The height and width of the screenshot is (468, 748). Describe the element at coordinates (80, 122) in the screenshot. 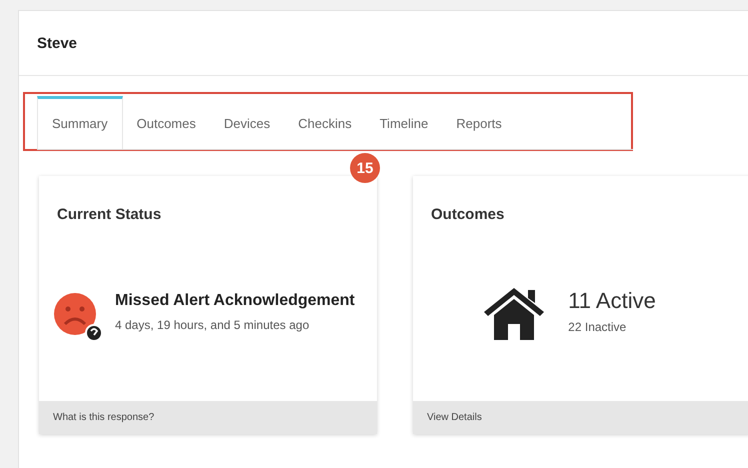

I see `tab: Summary` at that location.